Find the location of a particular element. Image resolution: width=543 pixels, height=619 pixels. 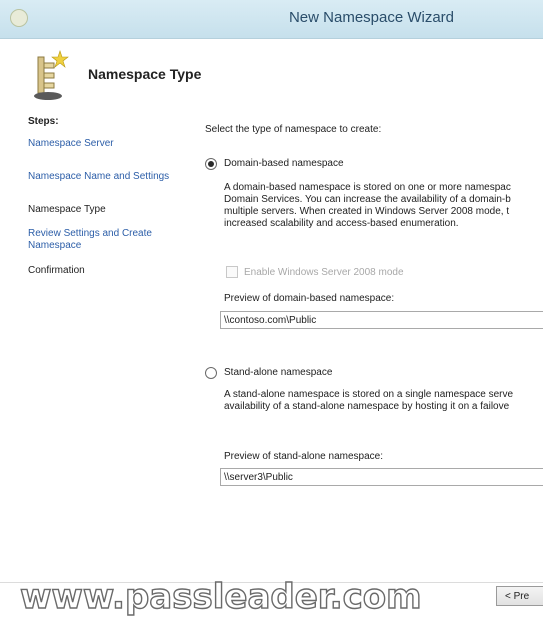

instruction-text: Select the type of namespace to create: is located at coordinates (293, 129).